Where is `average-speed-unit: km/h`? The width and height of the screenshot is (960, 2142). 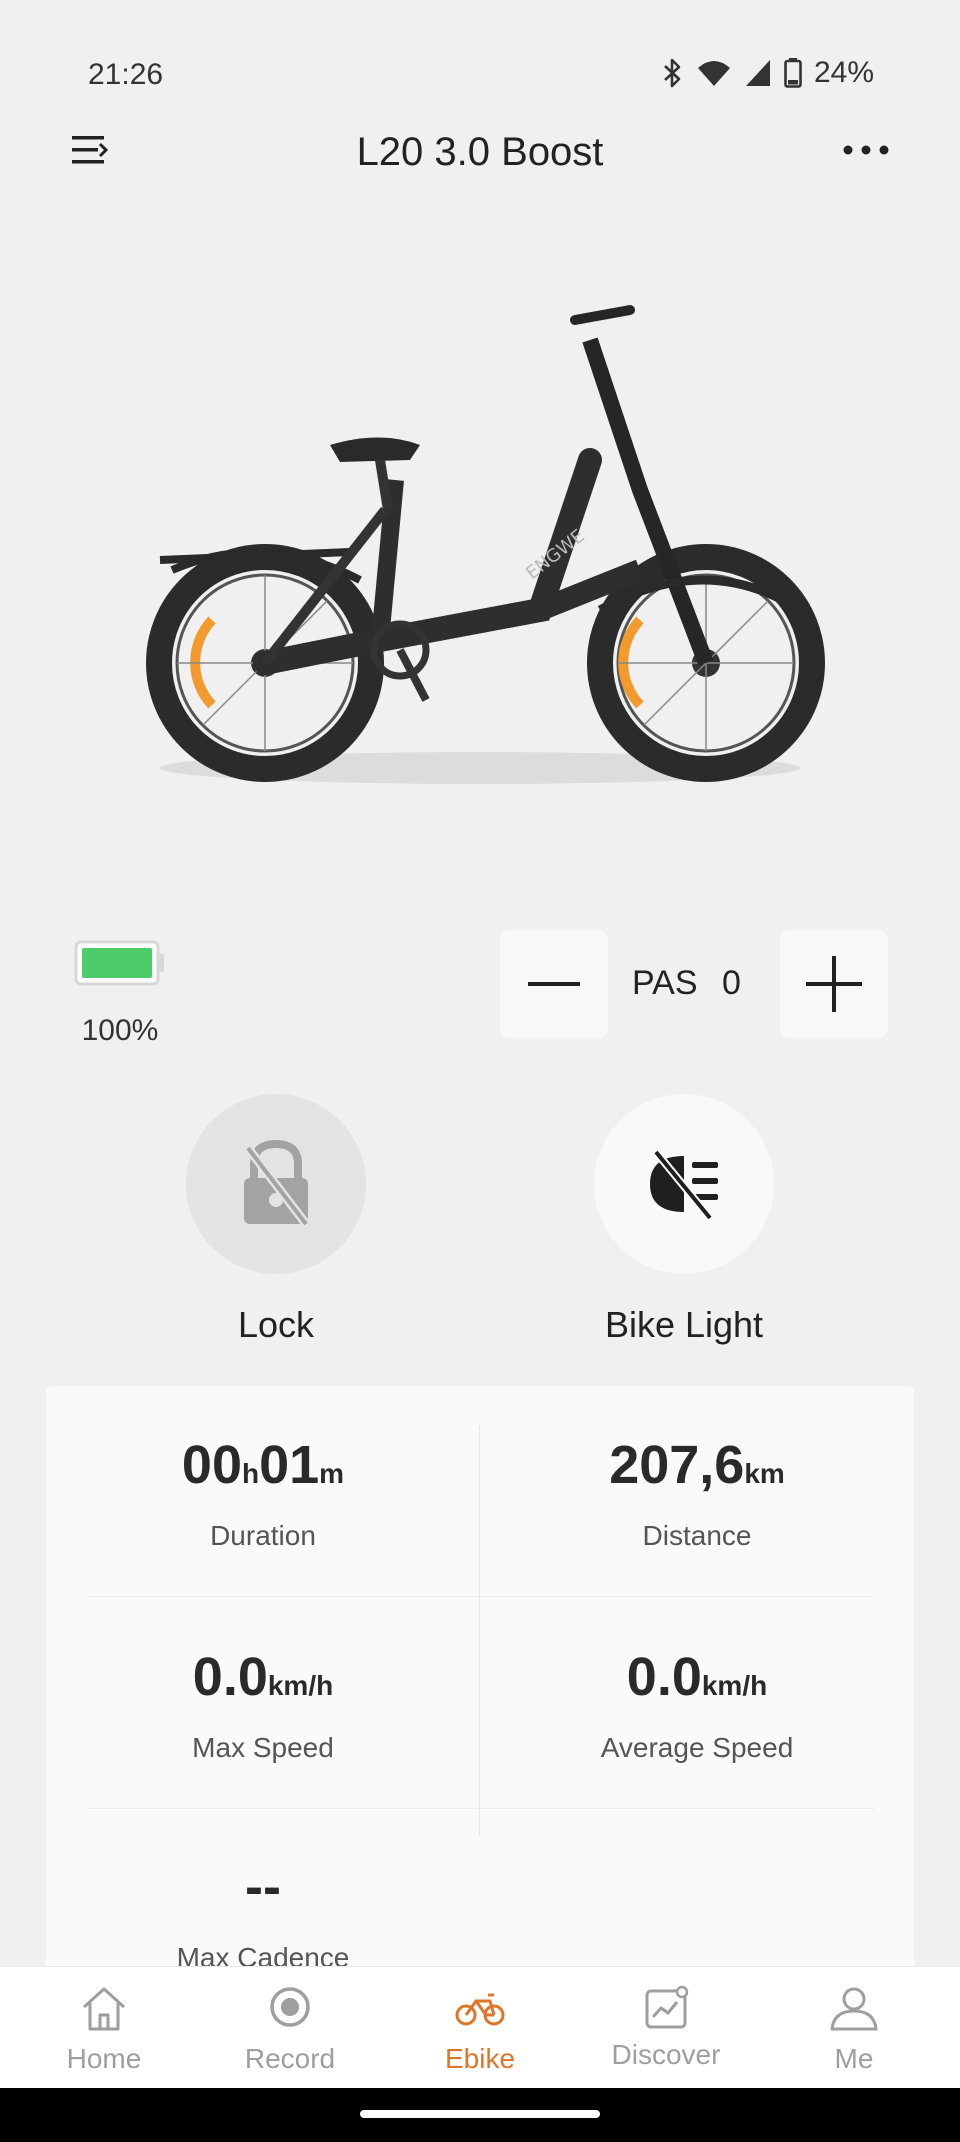 average-speed-unit: km/h is located at coordinates (734, 1685).